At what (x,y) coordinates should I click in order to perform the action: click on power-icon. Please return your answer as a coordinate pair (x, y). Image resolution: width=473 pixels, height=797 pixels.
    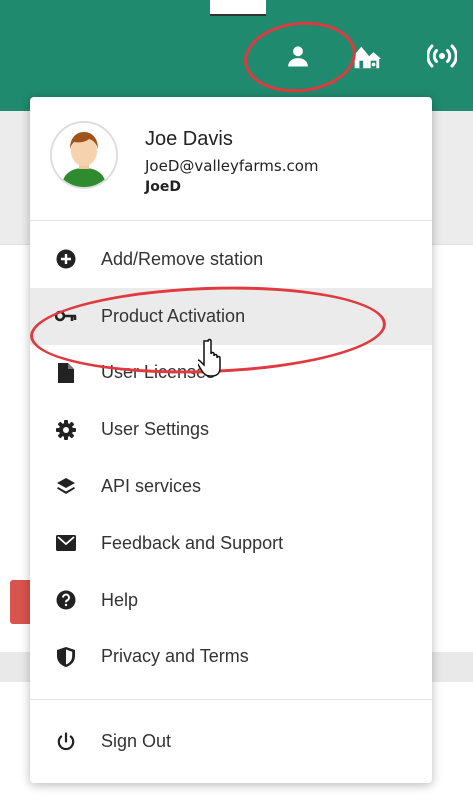
    Looking at the image, I should click on (66, 742).